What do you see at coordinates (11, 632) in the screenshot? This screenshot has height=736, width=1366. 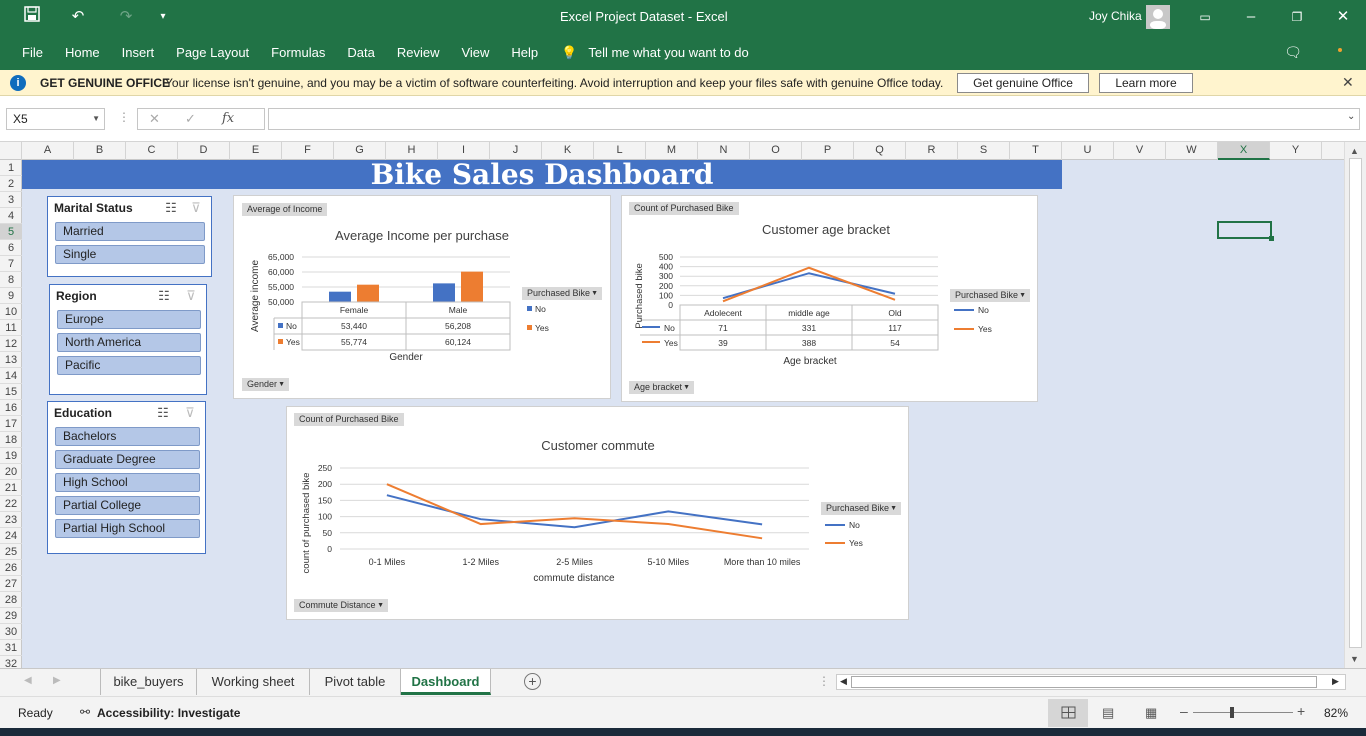 I see `row-header: 30` at bounding box center [11, 632].